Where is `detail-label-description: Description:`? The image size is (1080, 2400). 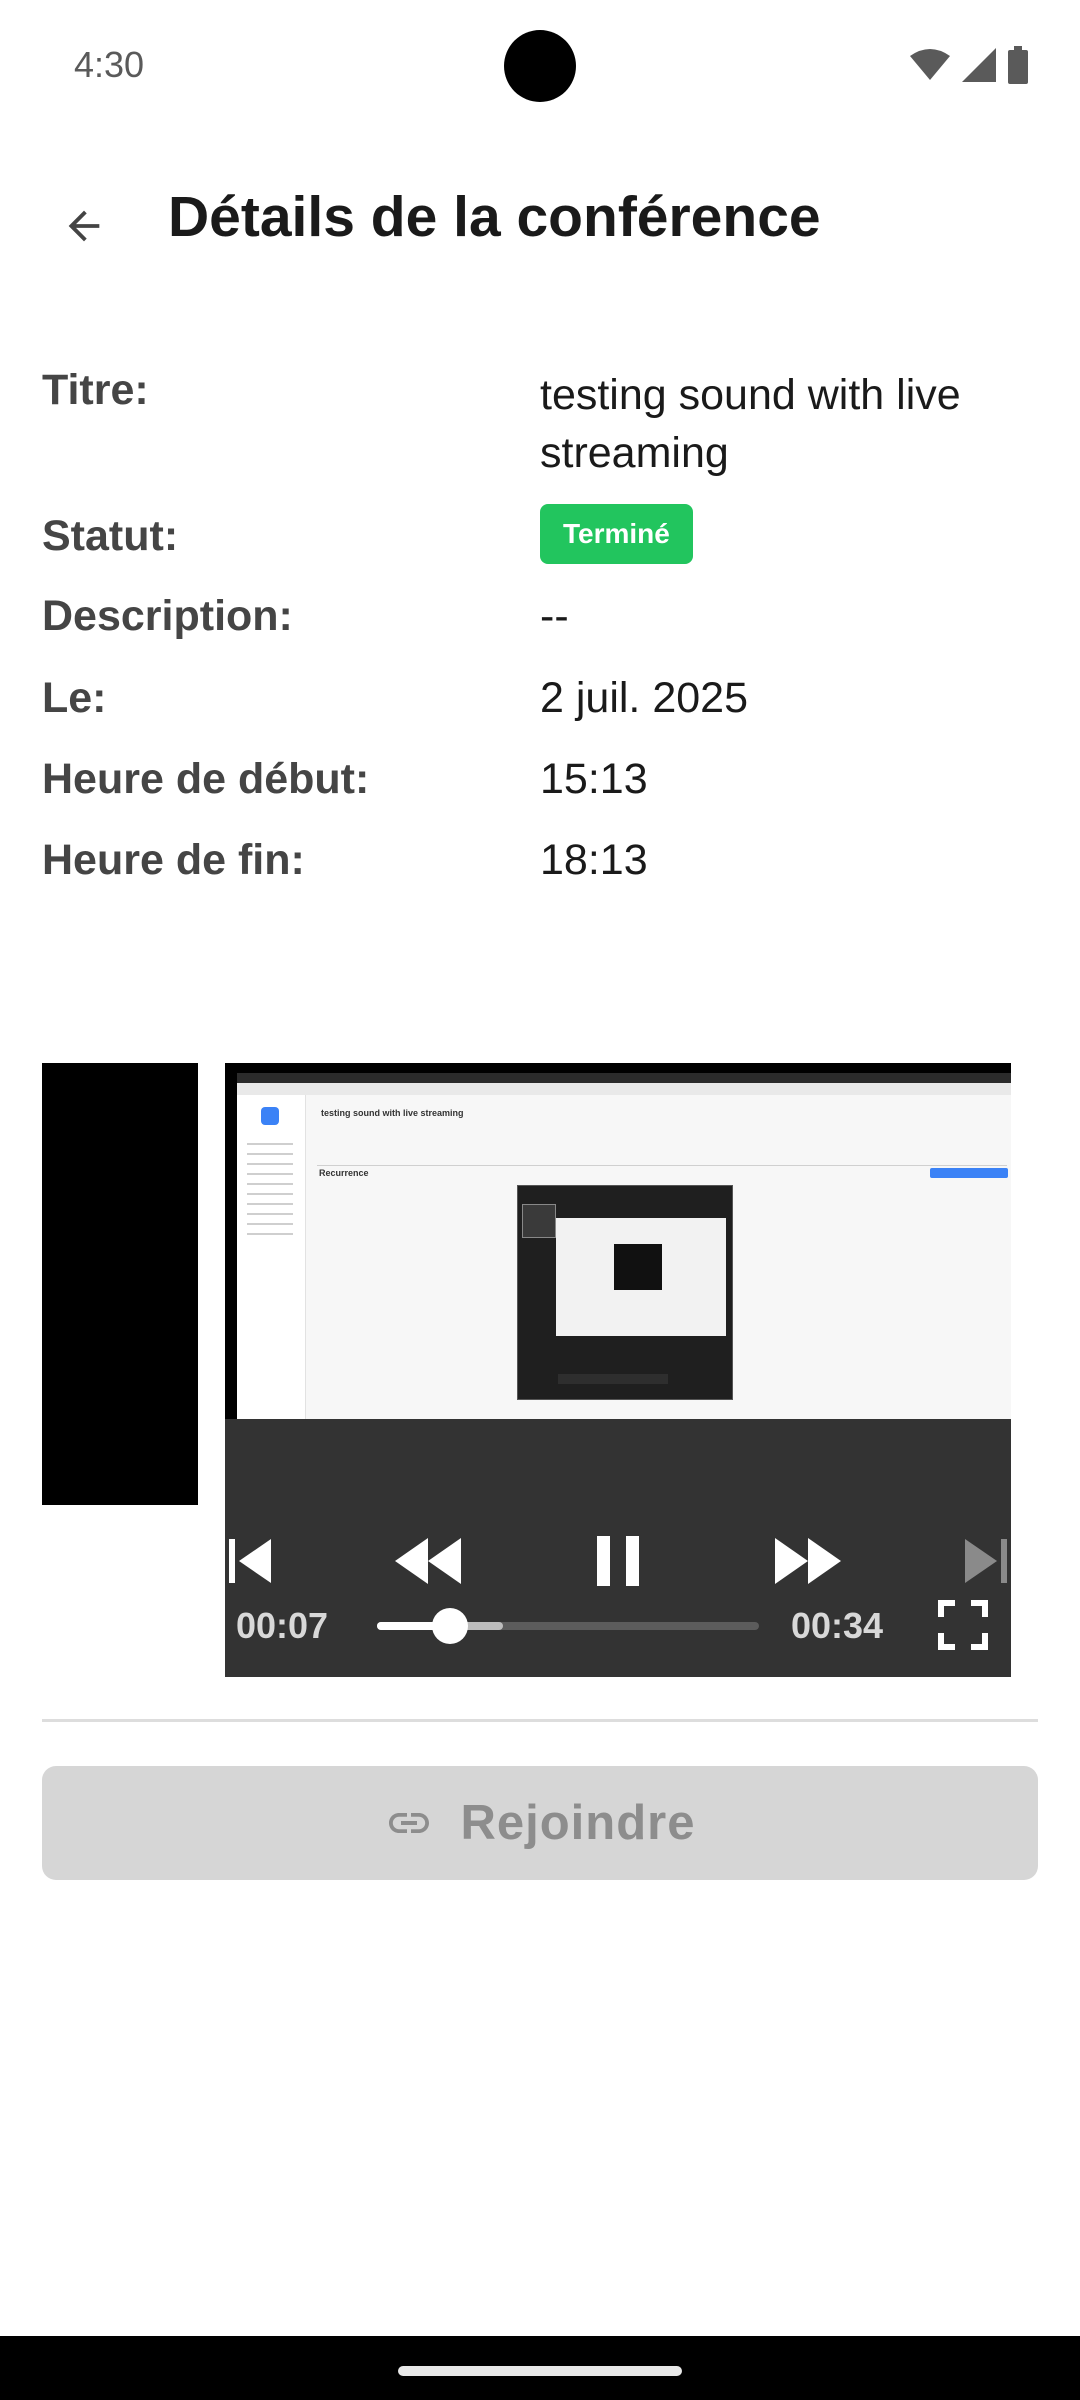 detail-label-description: Description: is located at coordinates (167, 616).